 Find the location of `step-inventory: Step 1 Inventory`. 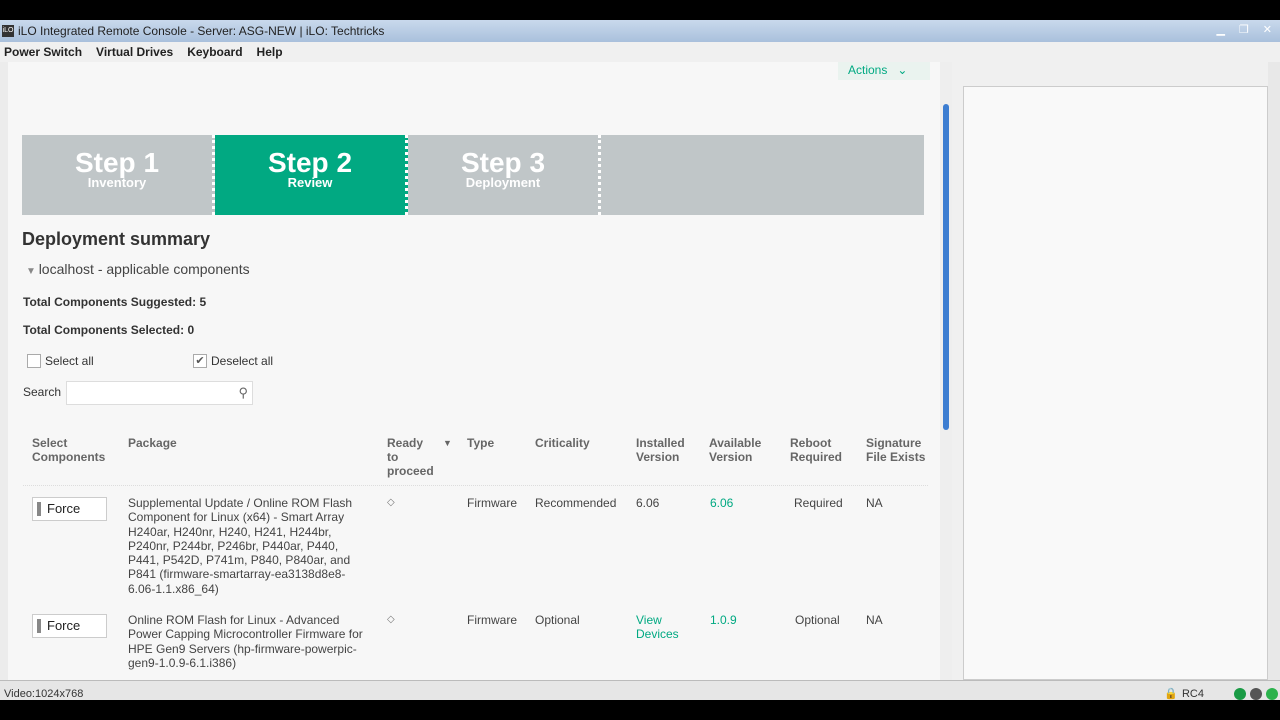

step-inventory: Step 1 Inventory is located at coordinates (118, 175).